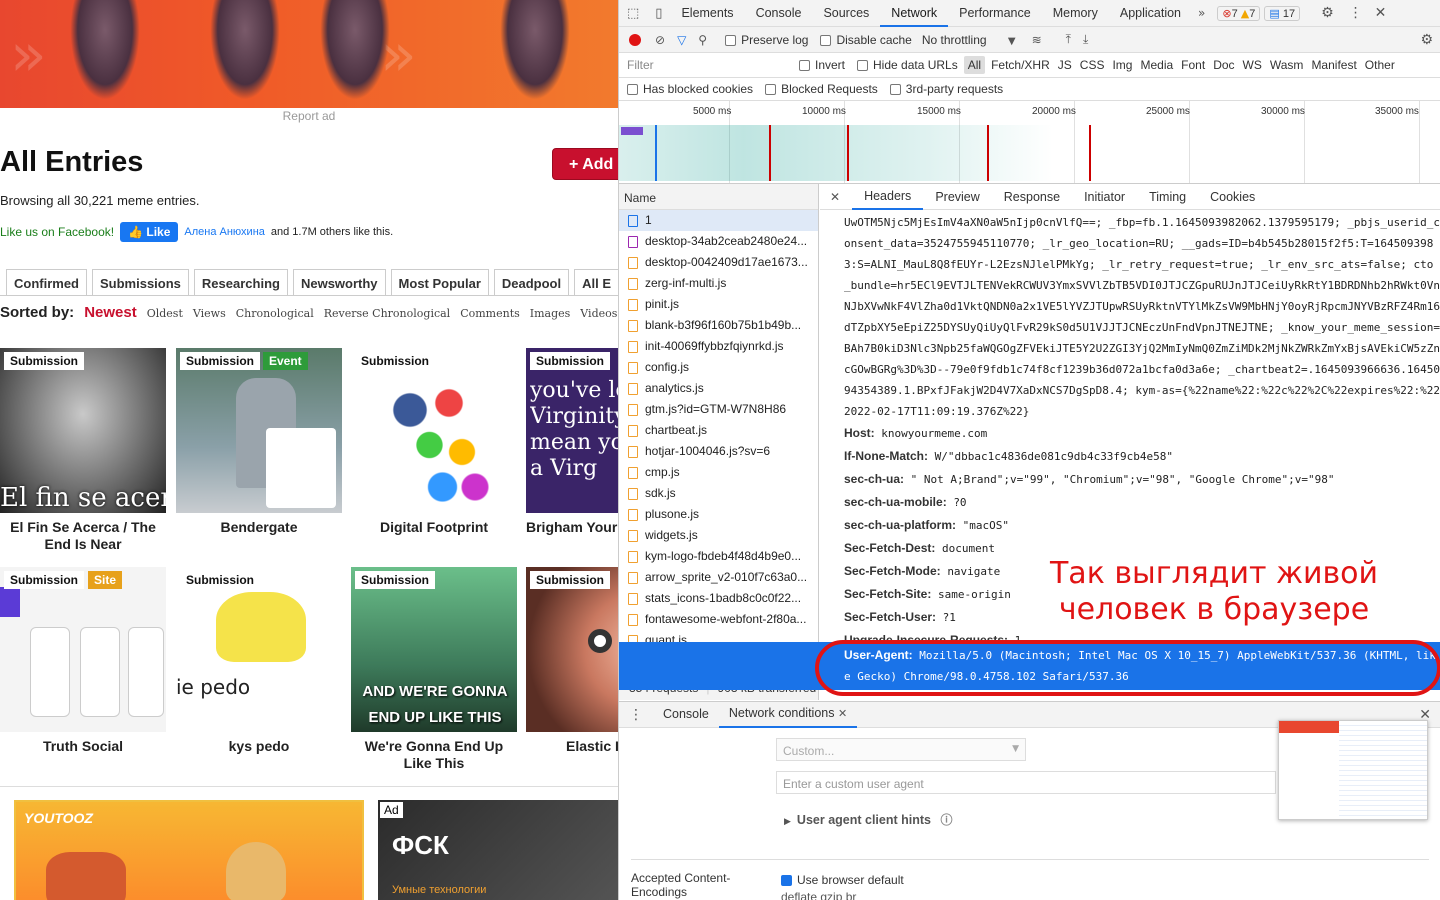  What do you see at coordinates (1150, 13) in the screenshot?
I see `tab-application: Application` at bounding box center [1150, 13].